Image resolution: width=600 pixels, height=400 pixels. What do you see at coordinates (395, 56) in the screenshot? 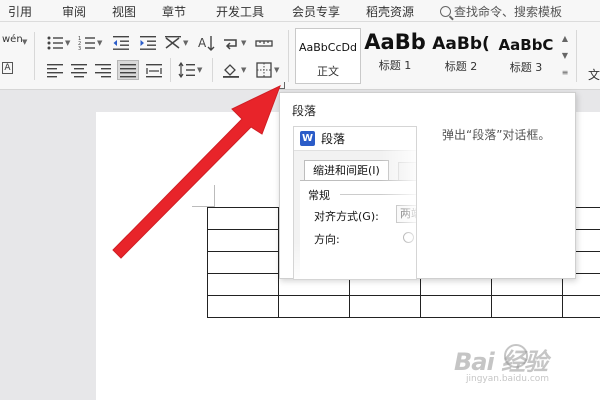
I see `style-heading-1: AaBb 标题 1` at bounding box center [395, 56].